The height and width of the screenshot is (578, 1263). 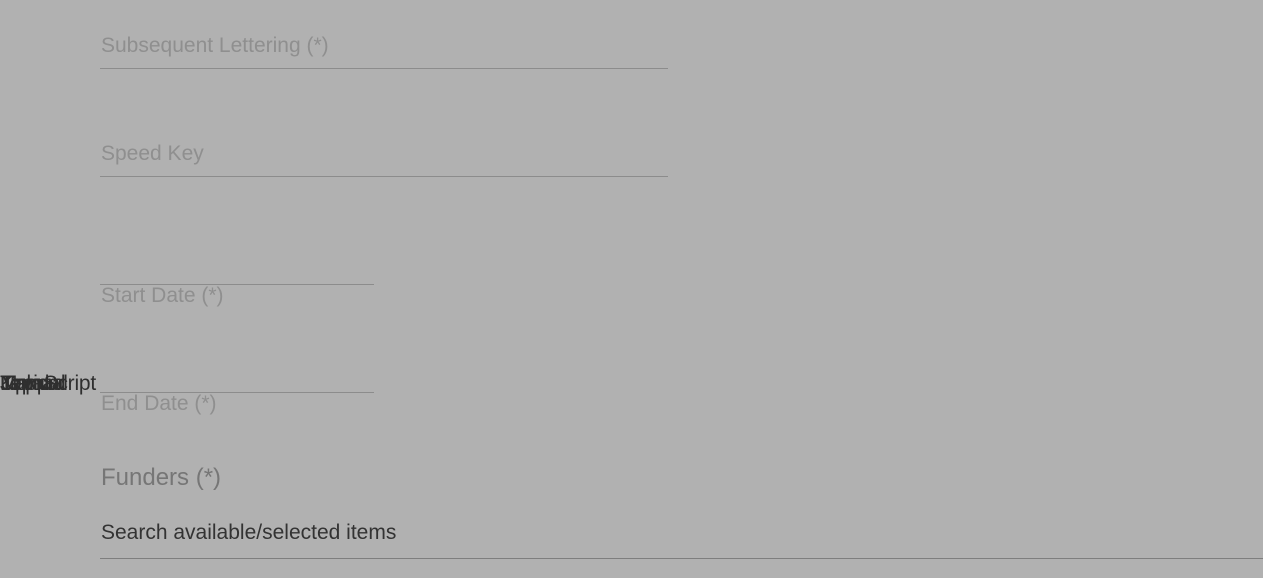 What do you see at coordinates (162, 295) in the screenshot?
I see `start-date-label: Start Date (*)` at bounding box center [162, 295].